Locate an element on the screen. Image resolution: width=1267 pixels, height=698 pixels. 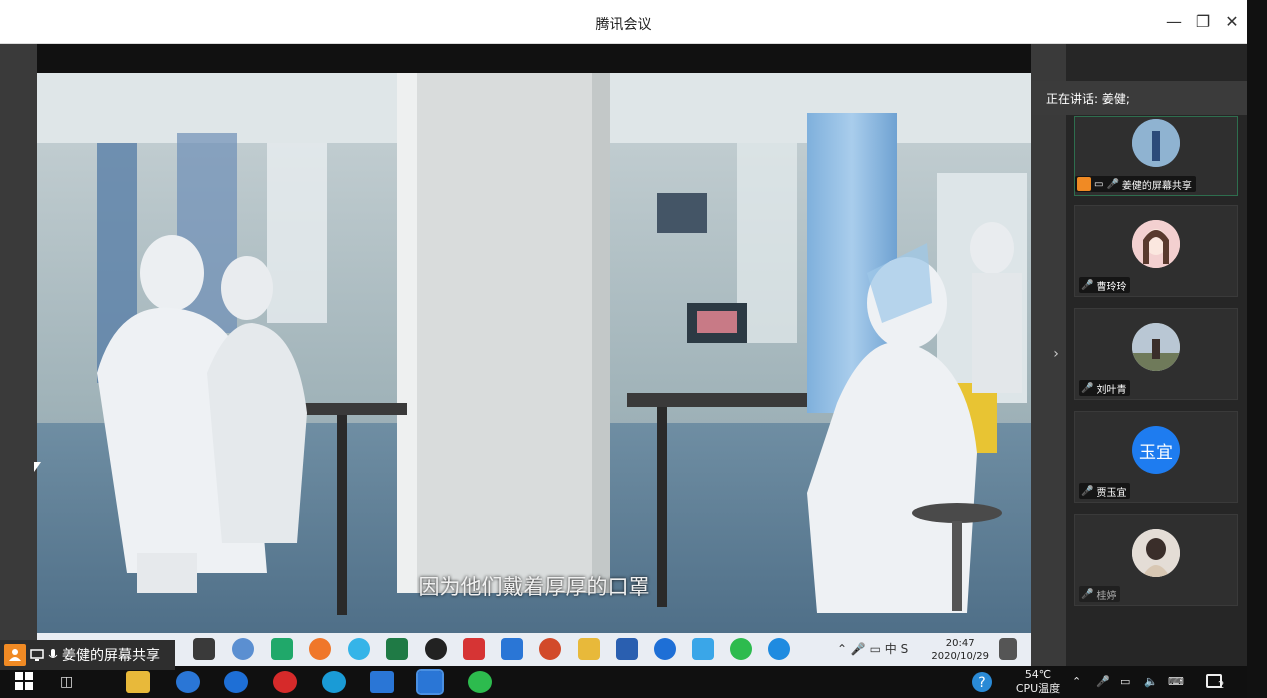
help-icon: ? is located at coordinates (984, 682).